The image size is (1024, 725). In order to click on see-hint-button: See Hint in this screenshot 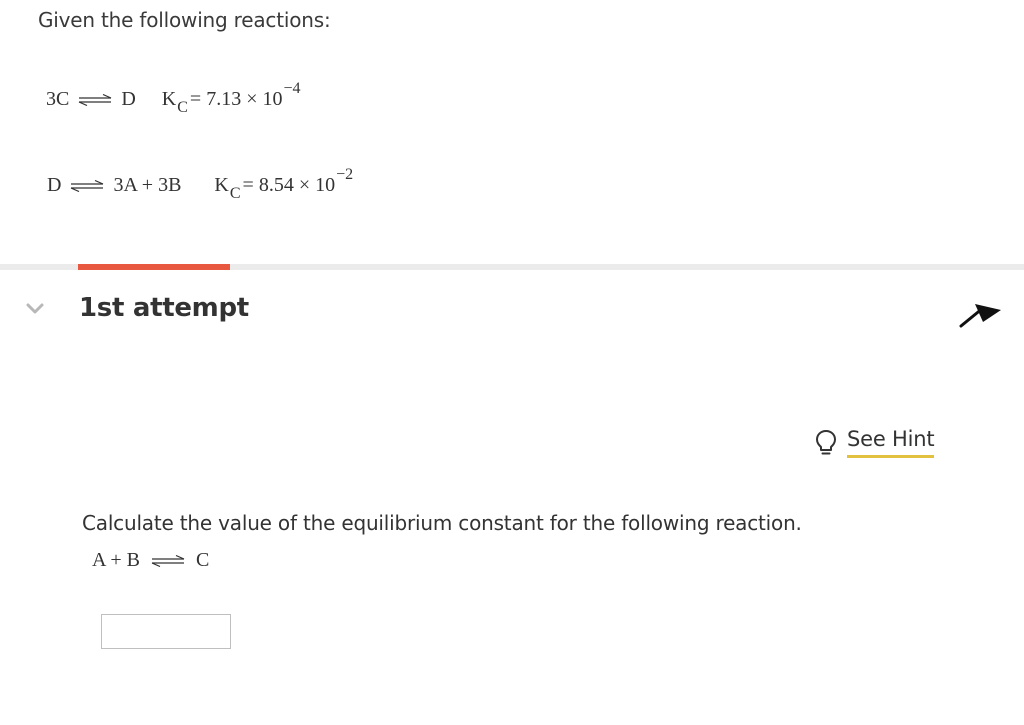, I will do `click(874, 442)`.